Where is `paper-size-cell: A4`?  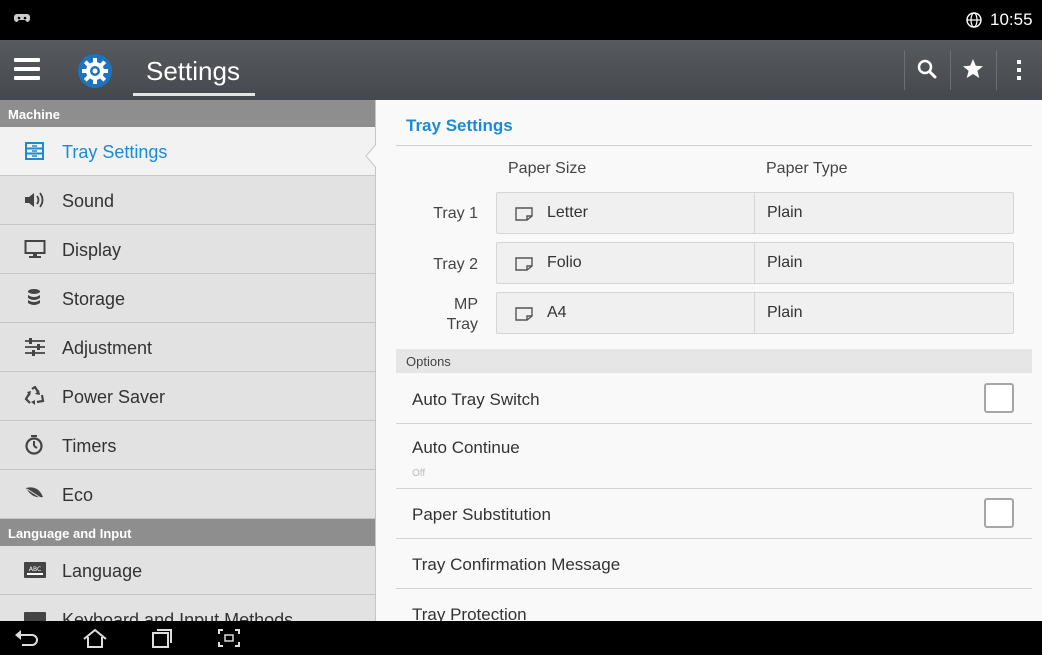 paper-size-cell: A4 is located at coordinates (626, 313).